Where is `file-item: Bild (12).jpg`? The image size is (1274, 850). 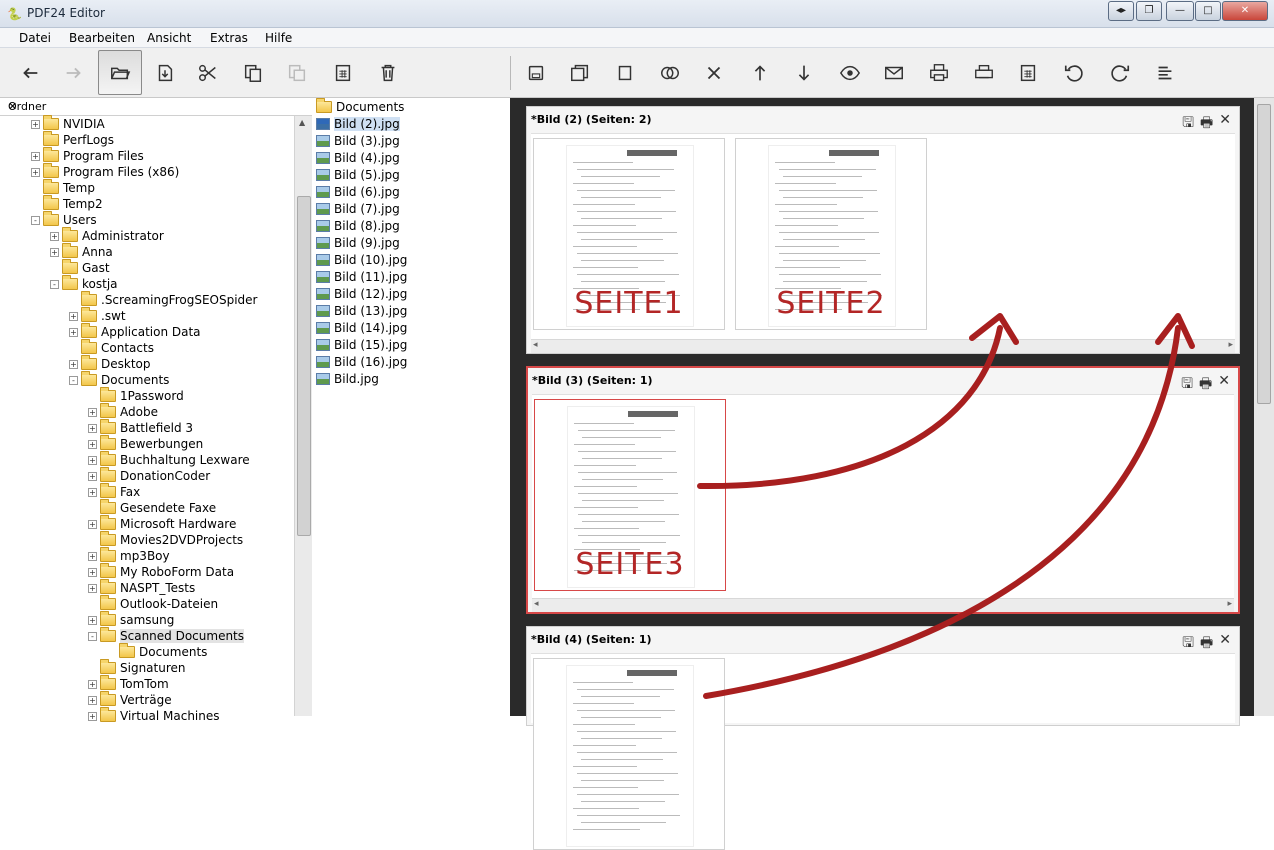
file-item: Bild (12).jpg is located at coordinates (361, 294).